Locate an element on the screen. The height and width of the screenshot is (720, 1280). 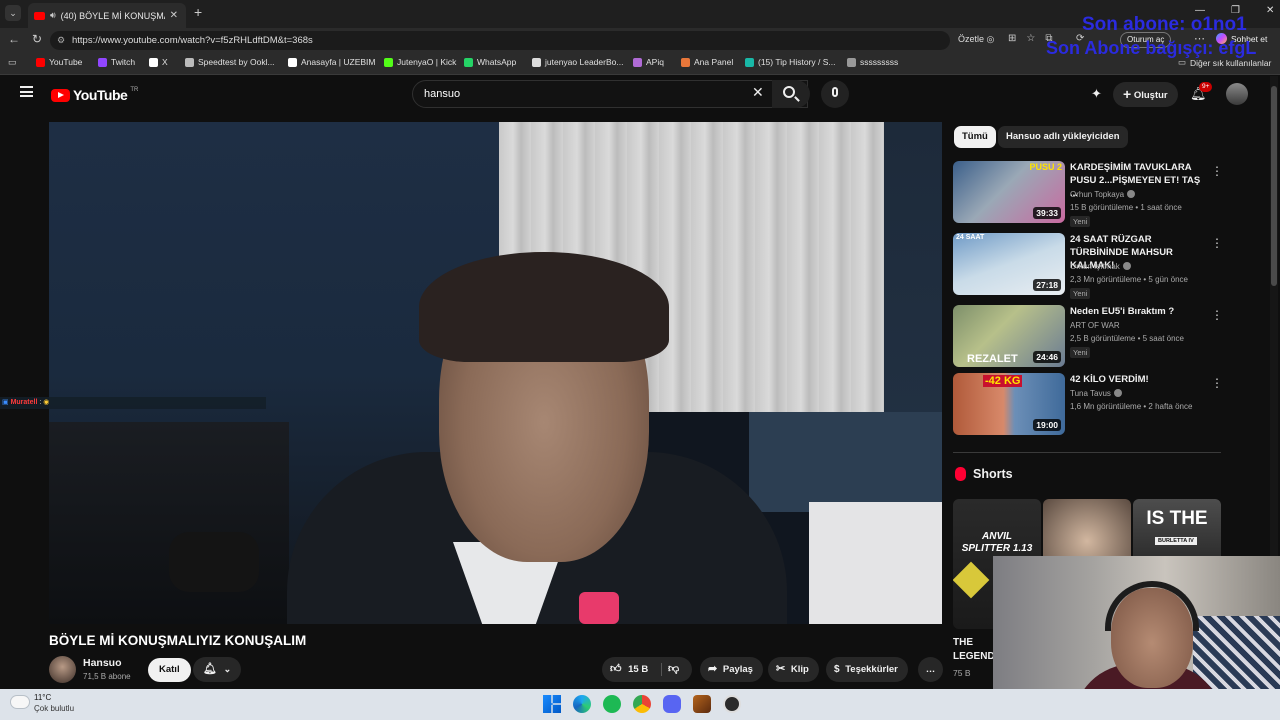
discord-icon is located at coordinates (672, 704).